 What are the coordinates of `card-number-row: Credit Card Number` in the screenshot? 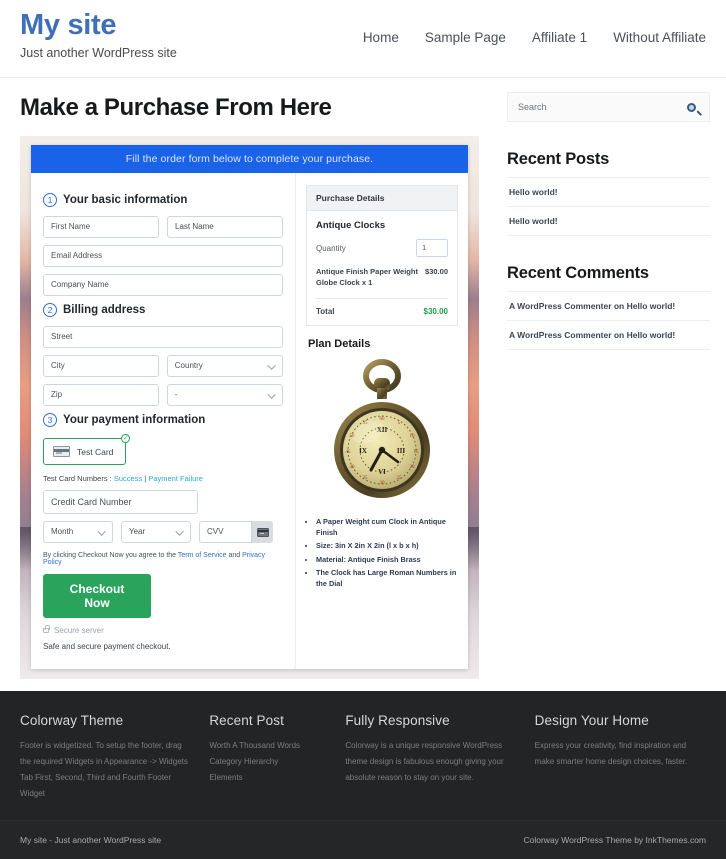 It's located at (163, 502).